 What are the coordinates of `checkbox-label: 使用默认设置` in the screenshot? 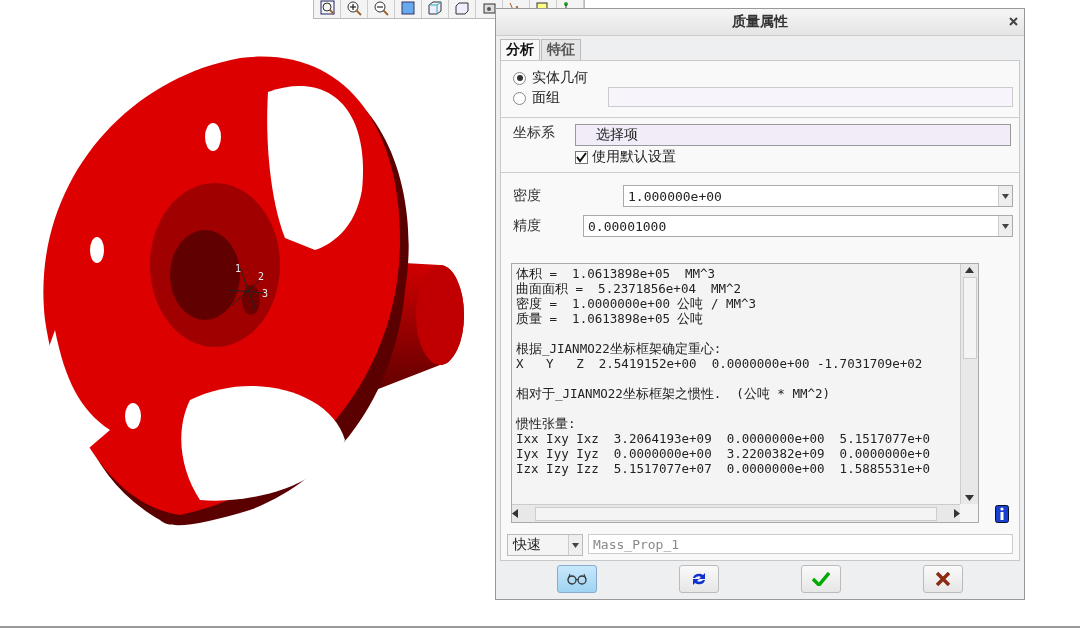 It's located at (634, 157).